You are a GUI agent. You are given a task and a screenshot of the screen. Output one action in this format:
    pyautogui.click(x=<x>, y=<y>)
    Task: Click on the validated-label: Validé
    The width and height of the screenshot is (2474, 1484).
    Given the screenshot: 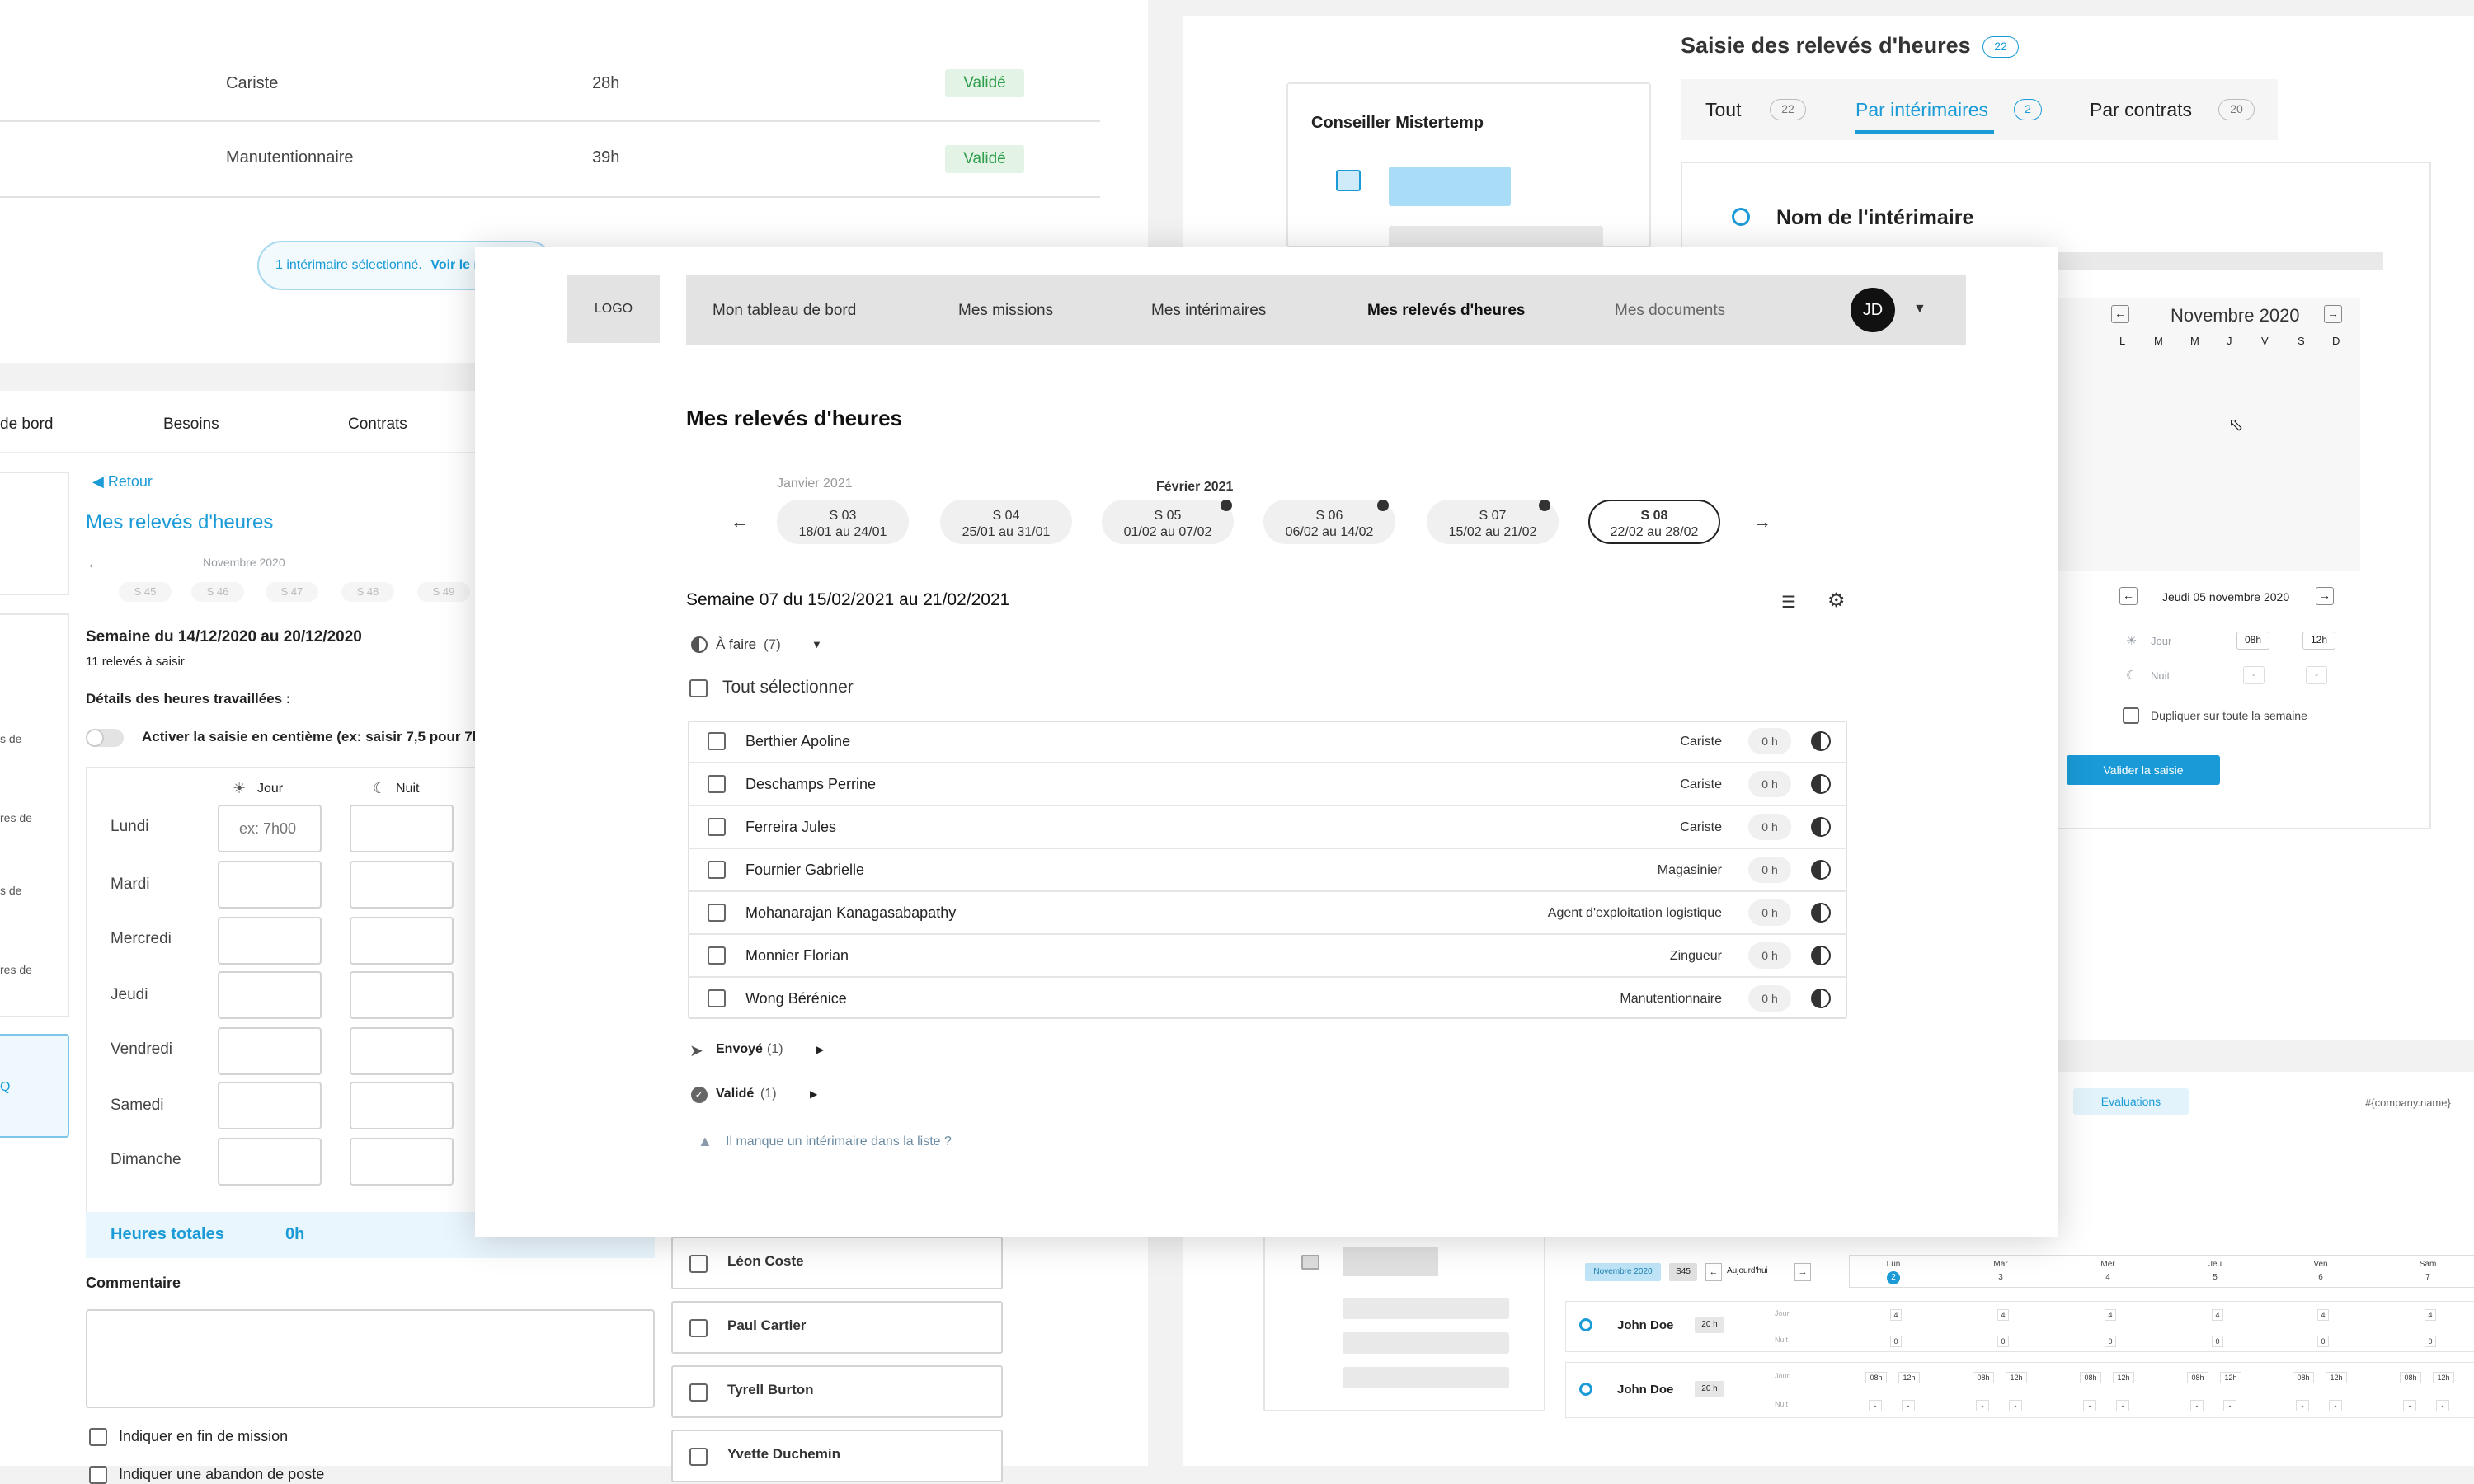 What is the action you would take?
    pyautogui.click(x=735, y=1094)
    